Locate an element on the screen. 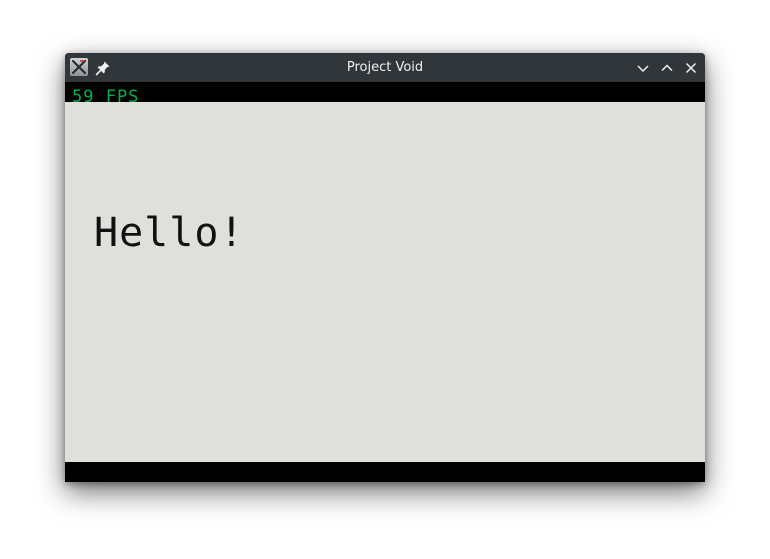  letterbox-top is located at coordinates (385, 92).